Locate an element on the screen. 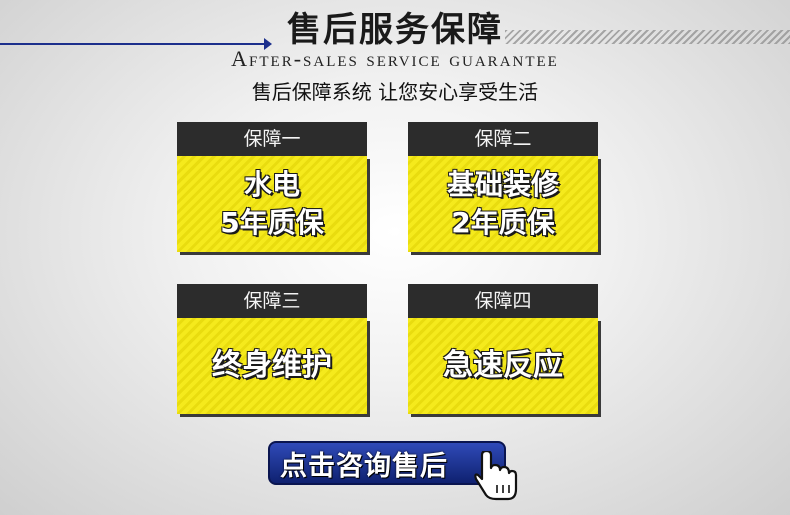 The image size is (790, 515). card-line: 2年质保 is located at coordinates (503, 222).